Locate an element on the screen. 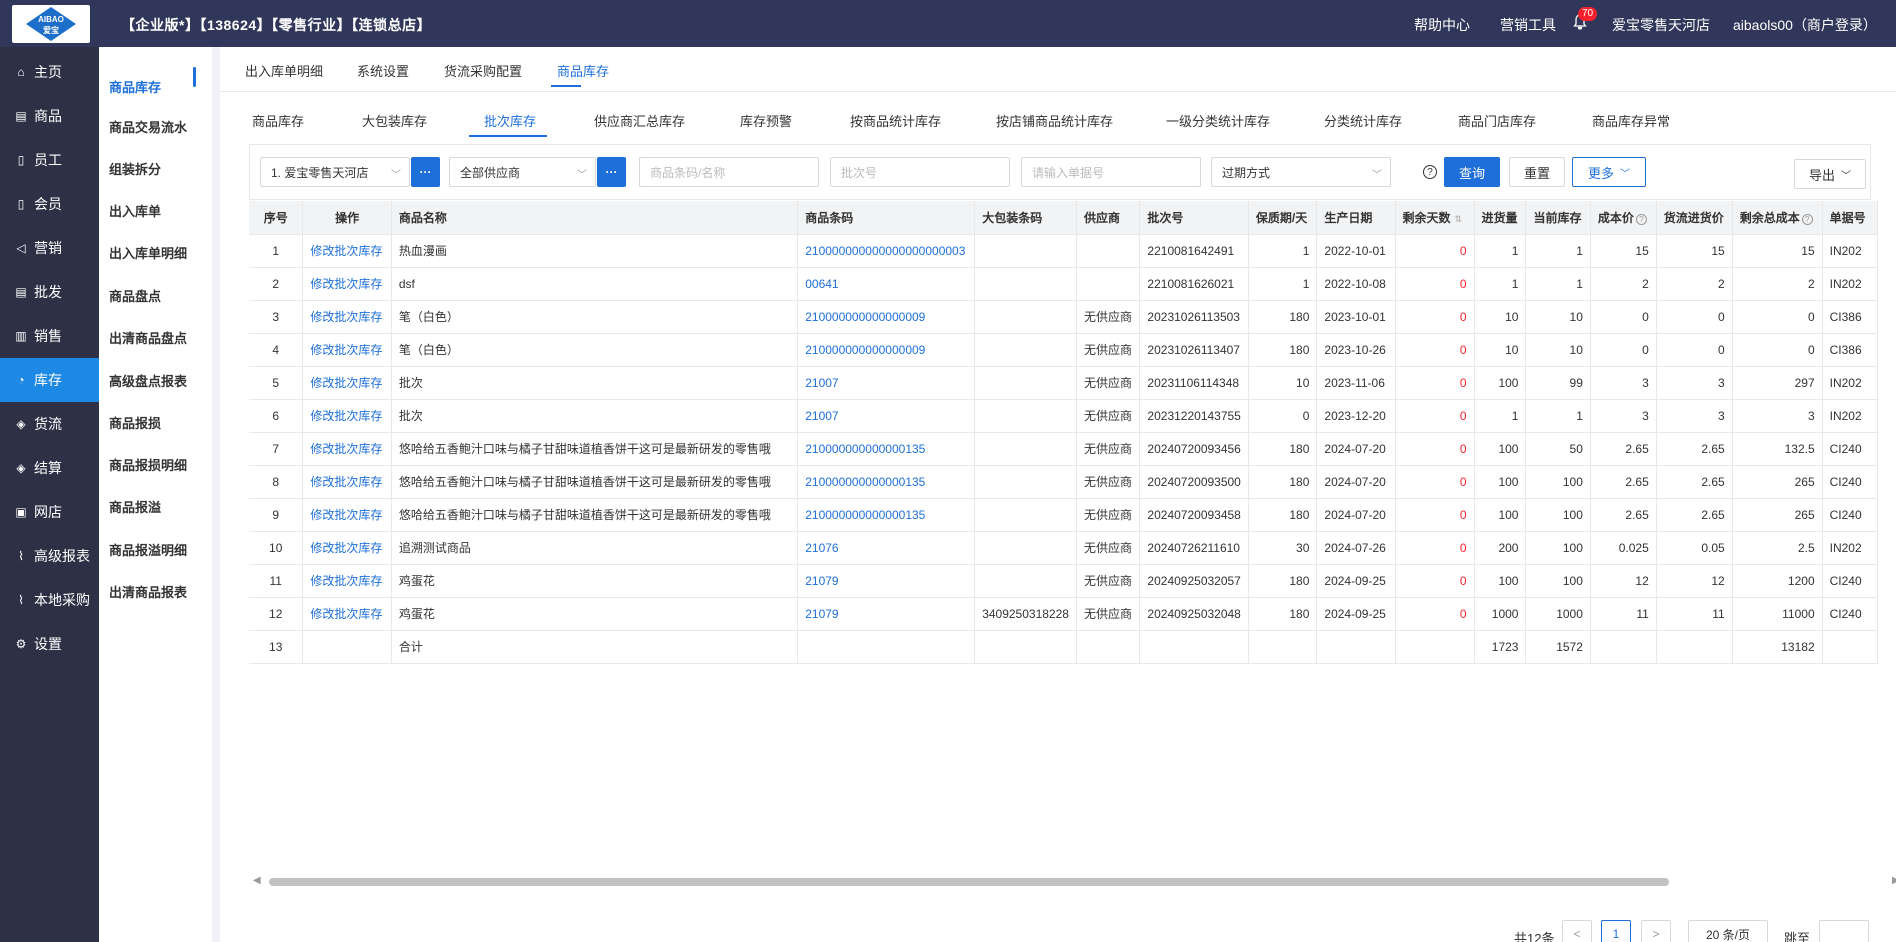  tab-system-settings: 系统设置 is located at coordinates (383, 70).